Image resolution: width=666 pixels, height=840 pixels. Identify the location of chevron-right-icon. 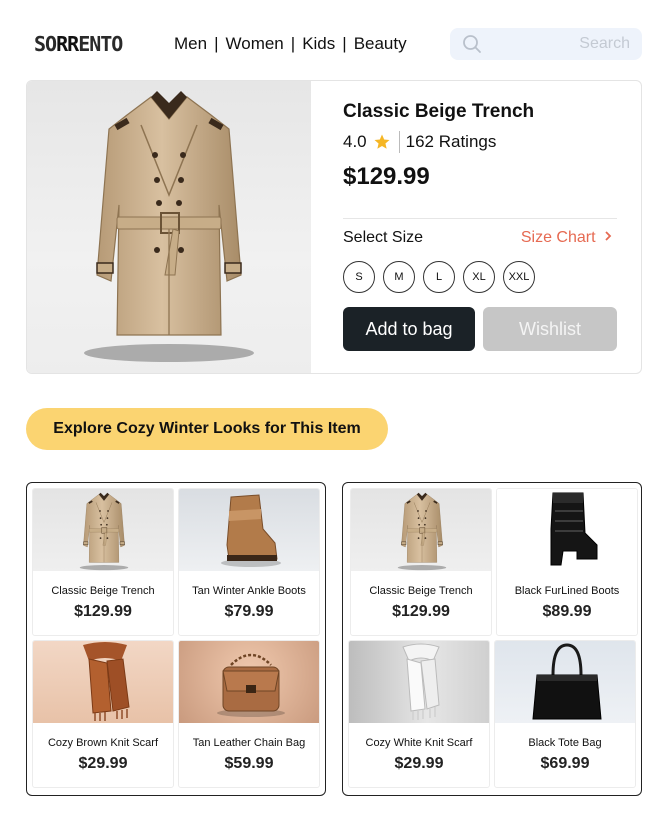
(608, 236).